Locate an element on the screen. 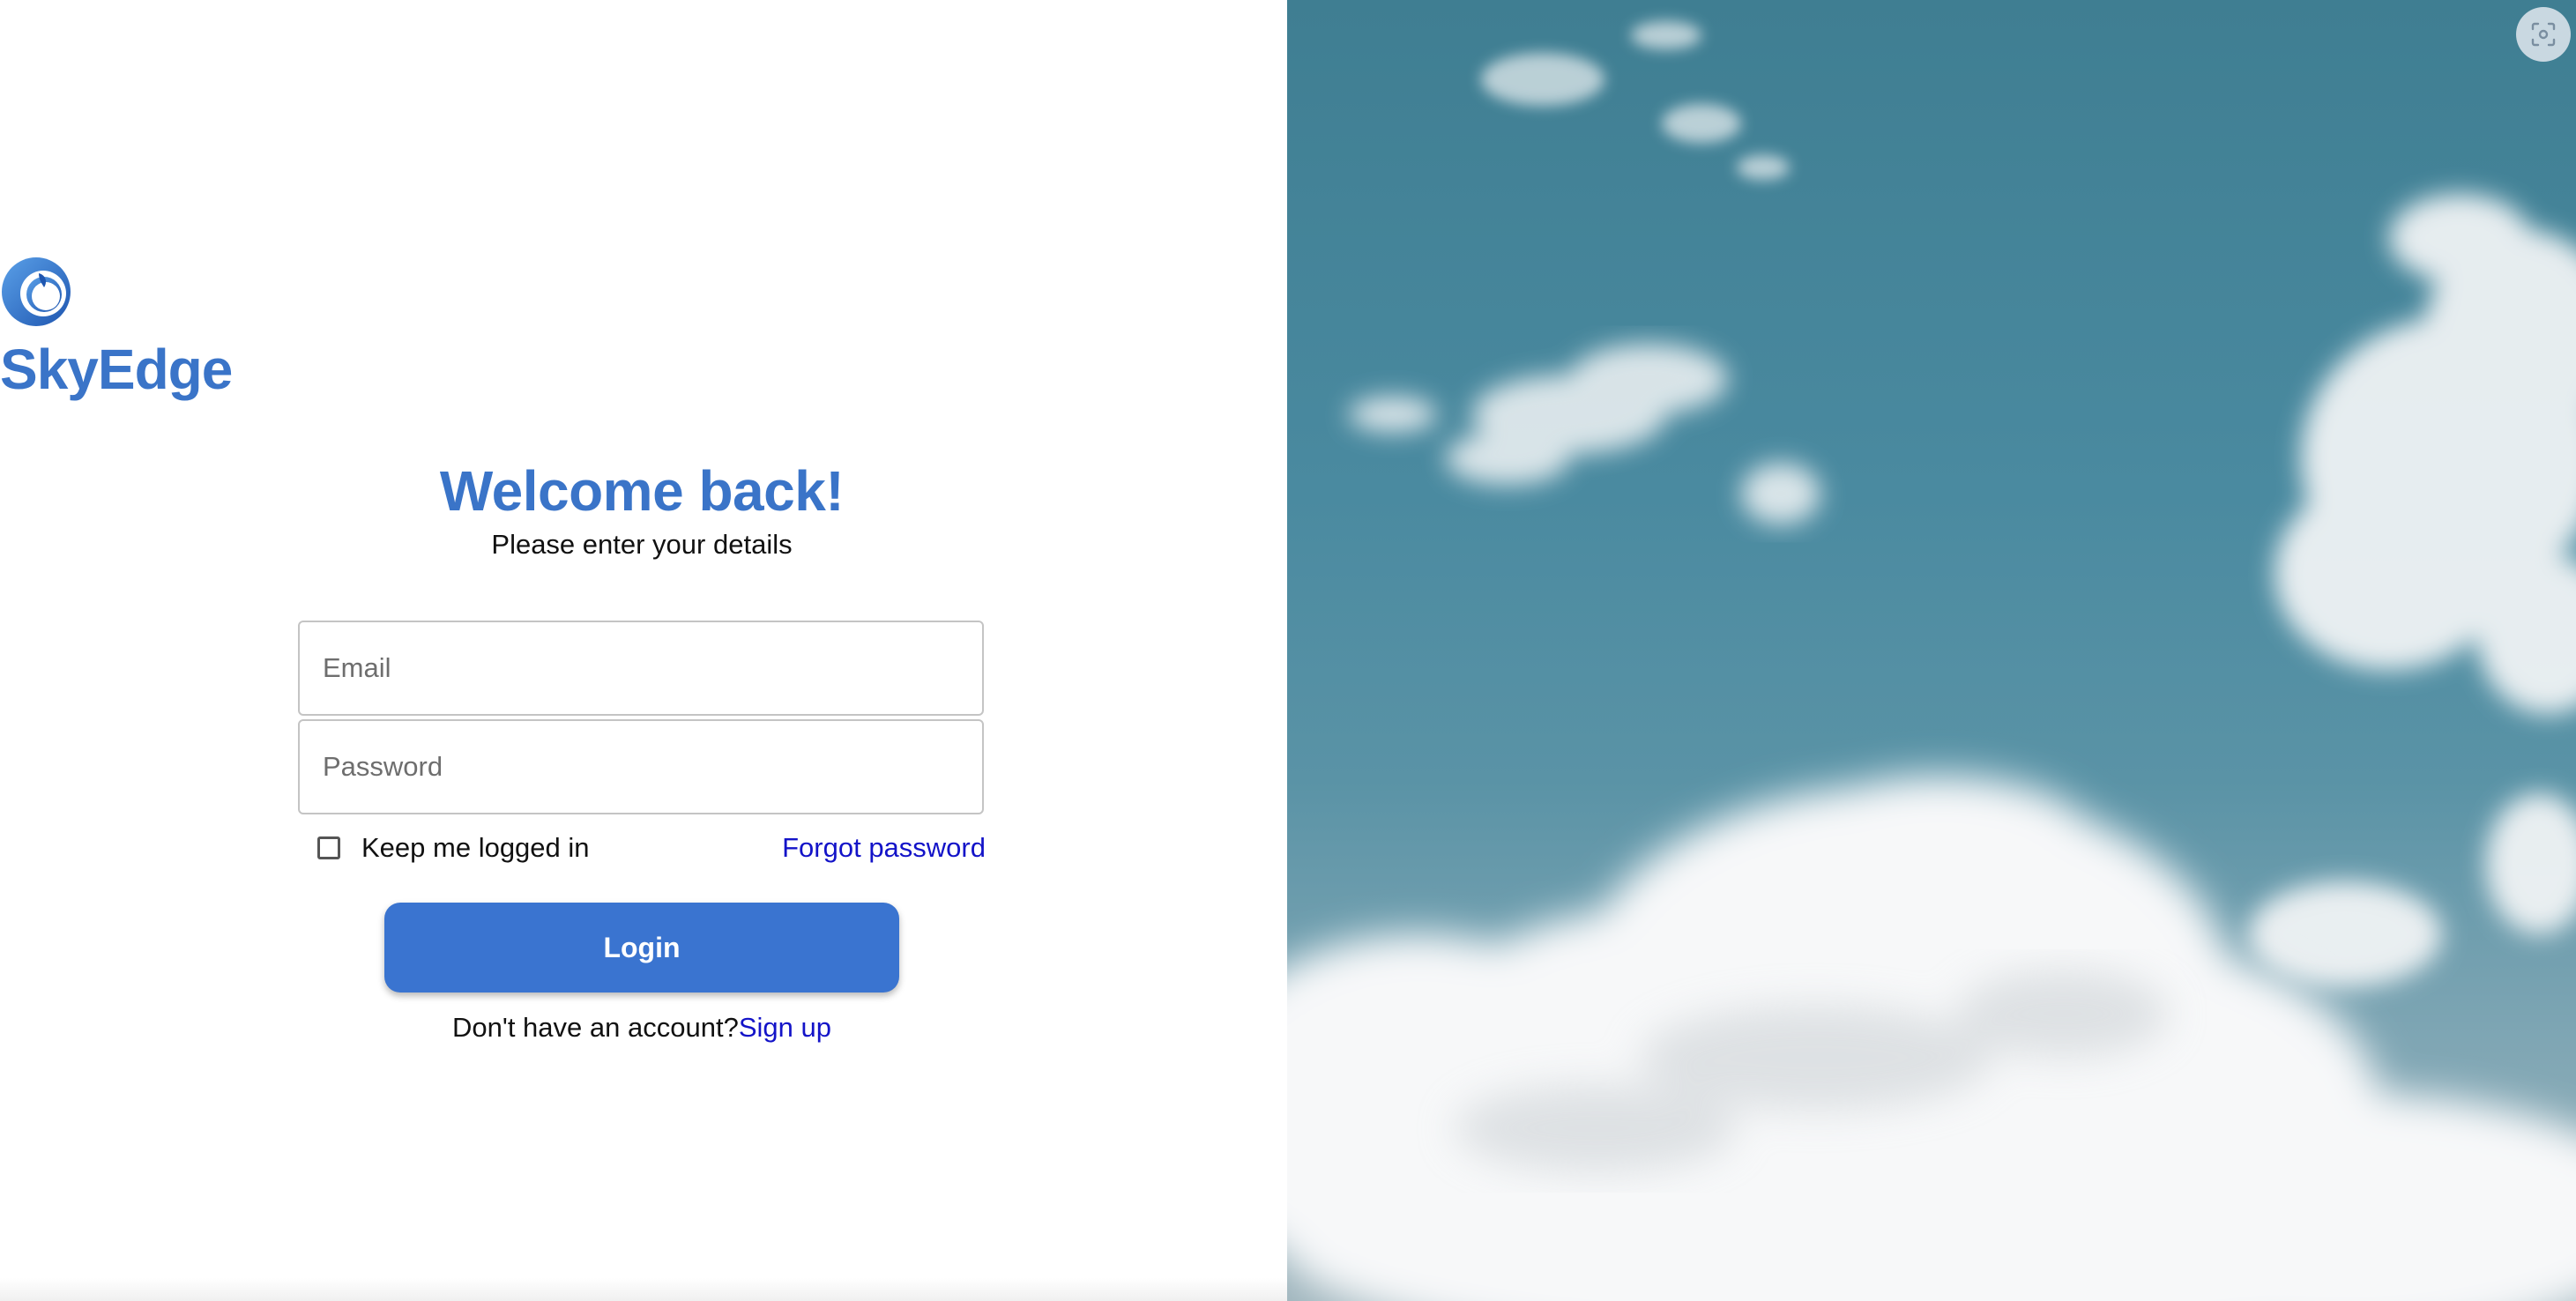 The width and height of the screenshot is (2576, 1301). skyedge-logo-icon is located at coordinates (36, 292).